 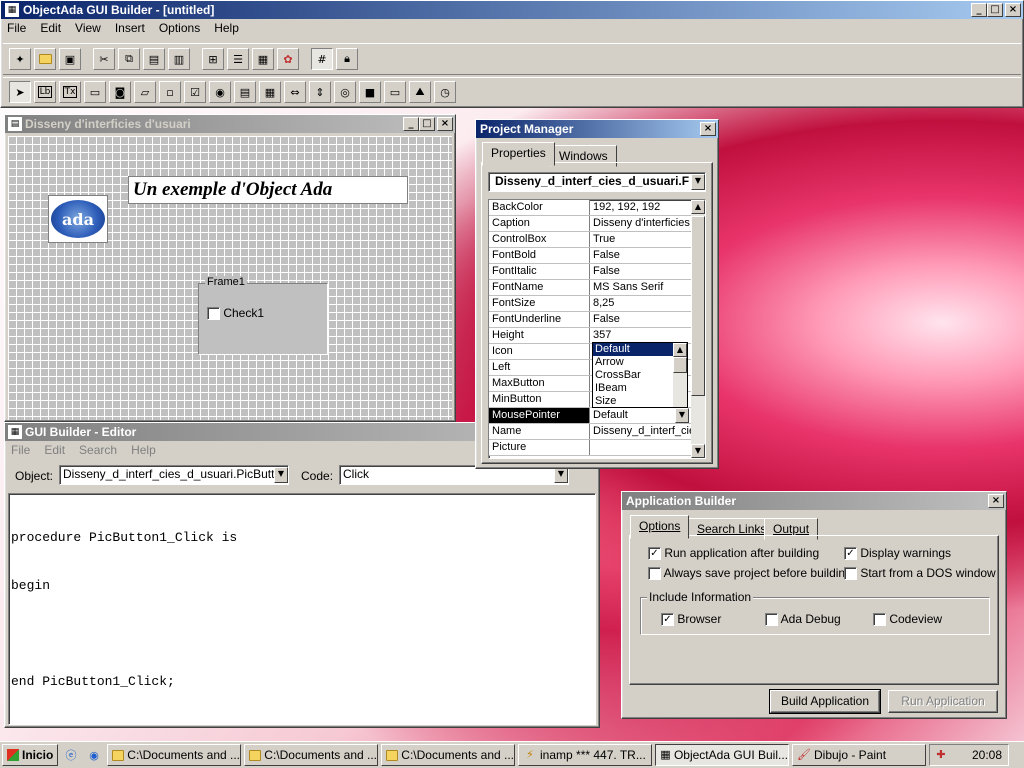 What do you see at coordinates (897, 553) in the screenshot?
I see `display-warnings-option: ✓ Display warnings` at bounding box center [897, 553].